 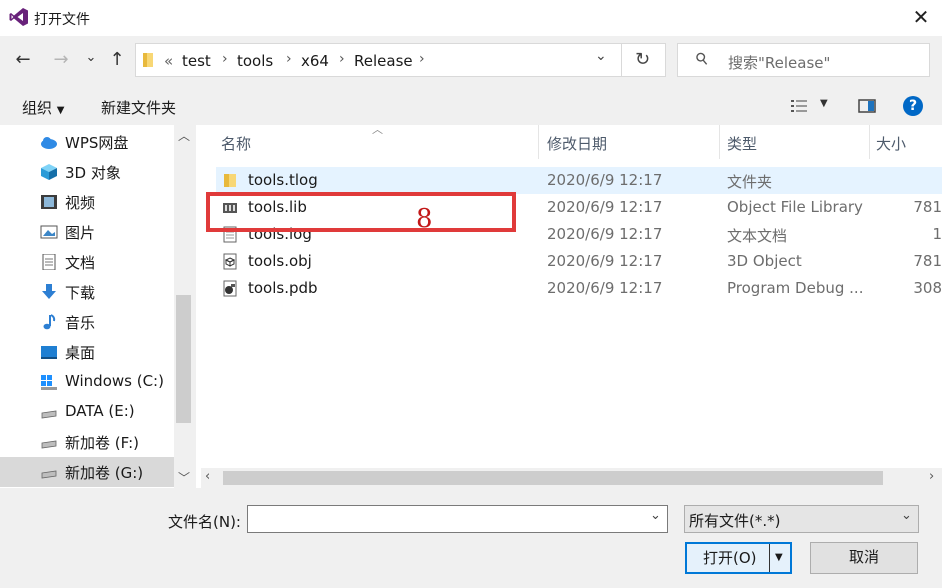 What do you see at coordinates (864, 558) in the screenshot?
I see `cancel-button: 取消` at bounding box center [864, 558].